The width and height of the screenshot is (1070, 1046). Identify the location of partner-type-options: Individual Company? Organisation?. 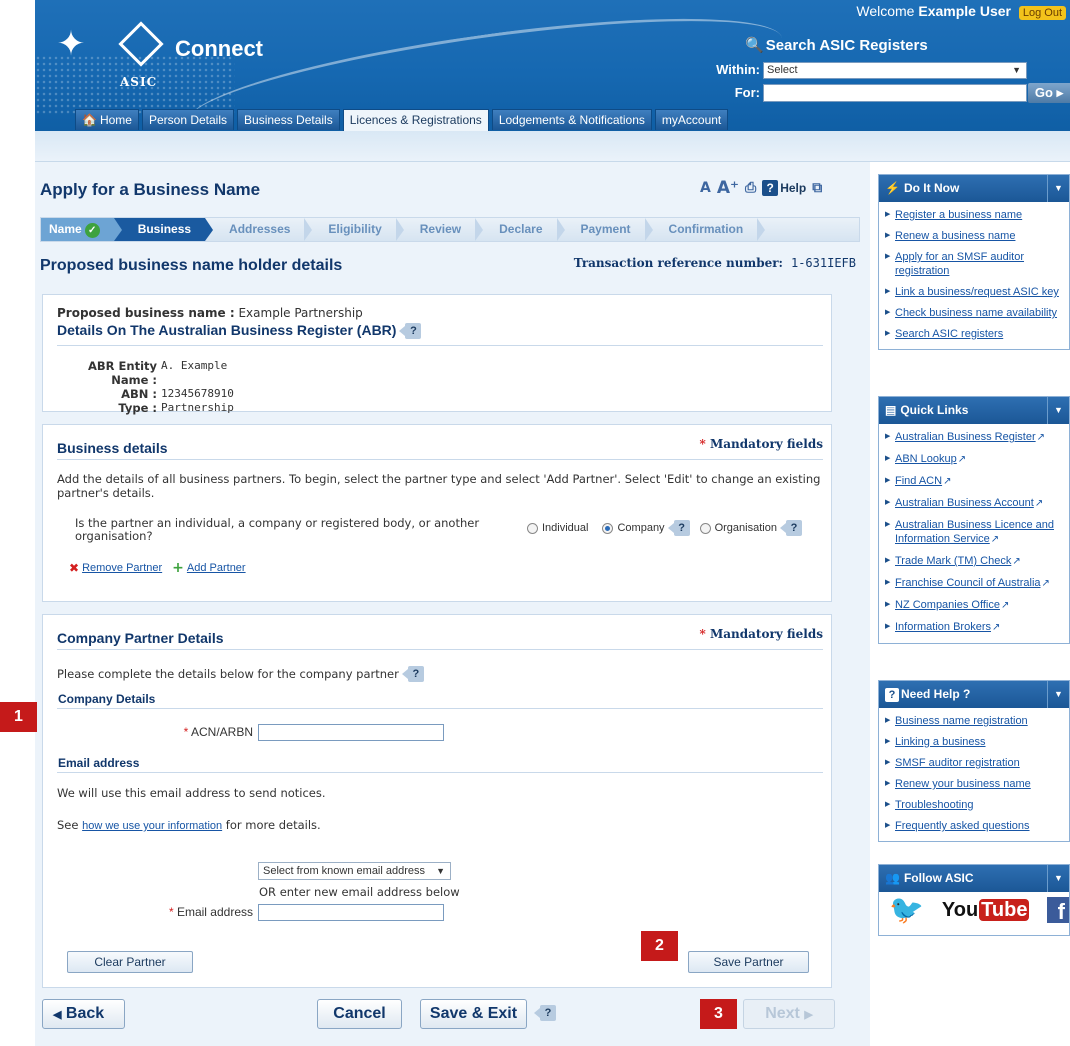
(664, 528).